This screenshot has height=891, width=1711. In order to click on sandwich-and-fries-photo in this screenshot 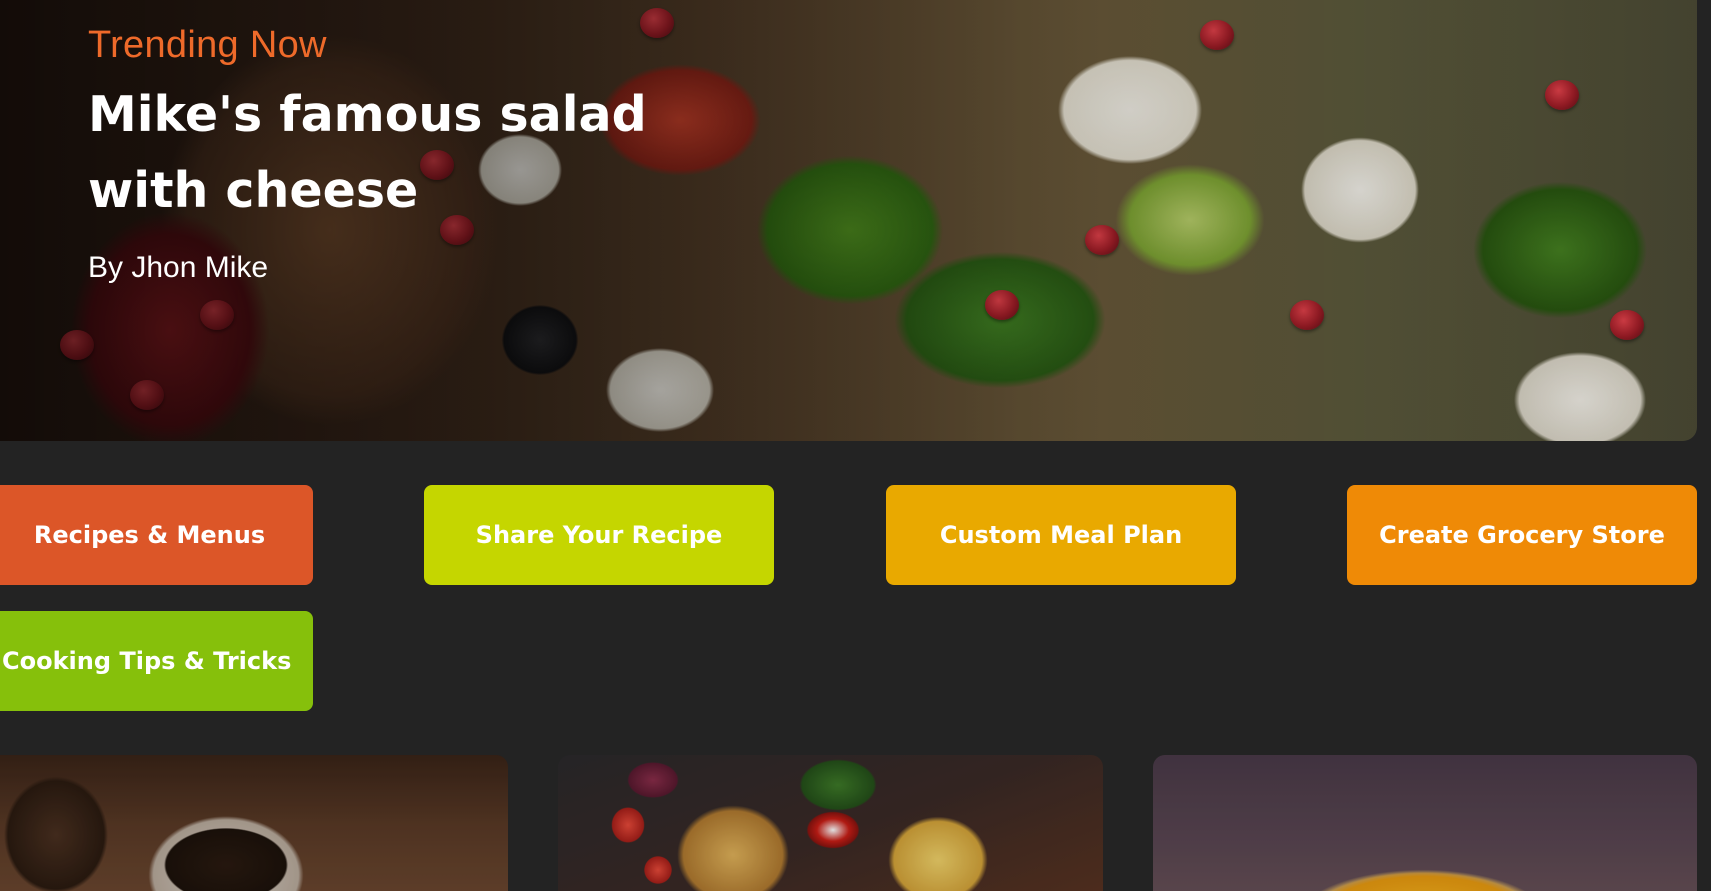, I will do `click(830, 823)`.